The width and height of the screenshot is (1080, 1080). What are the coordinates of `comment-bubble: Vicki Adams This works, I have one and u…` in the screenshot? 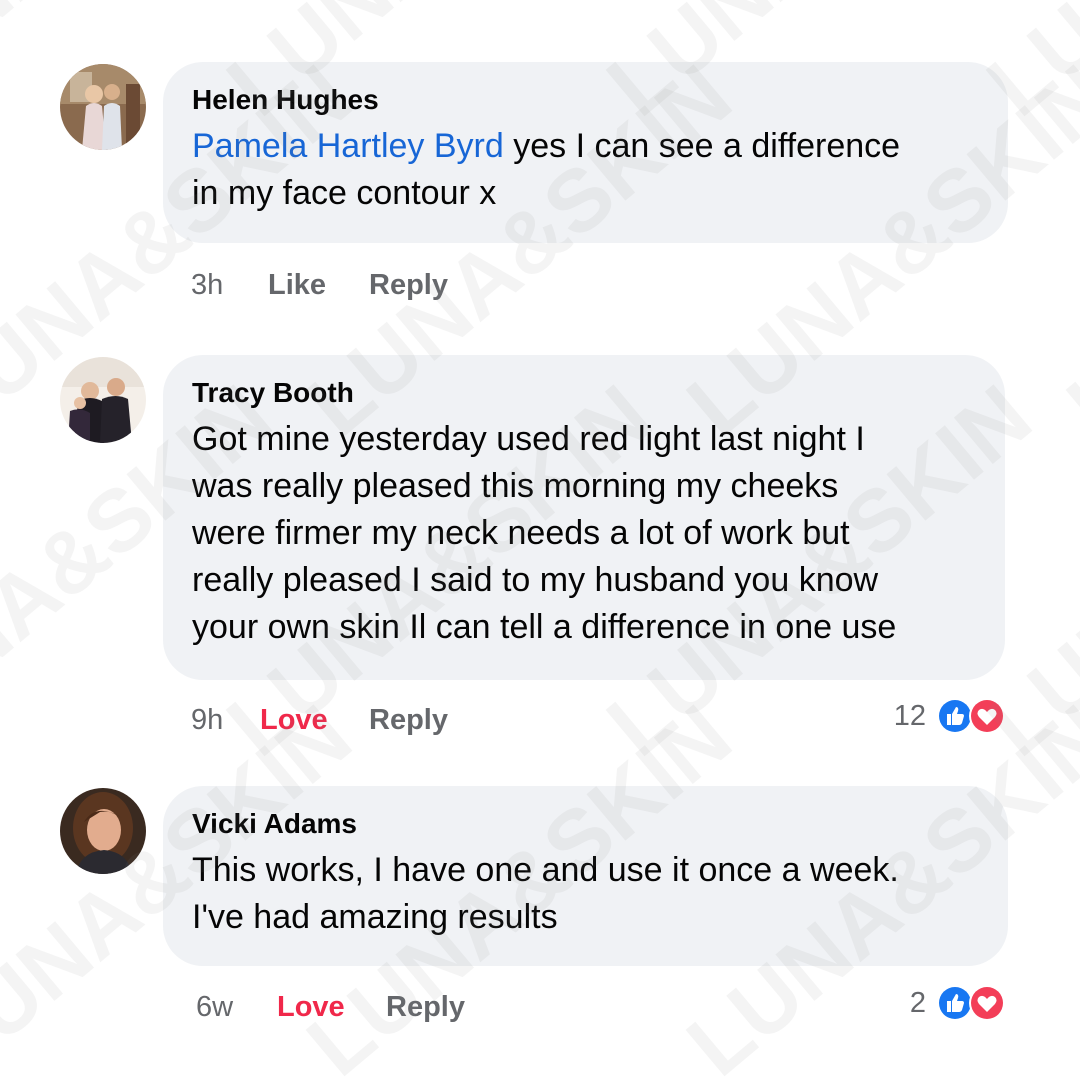 It's located at (585, 876).